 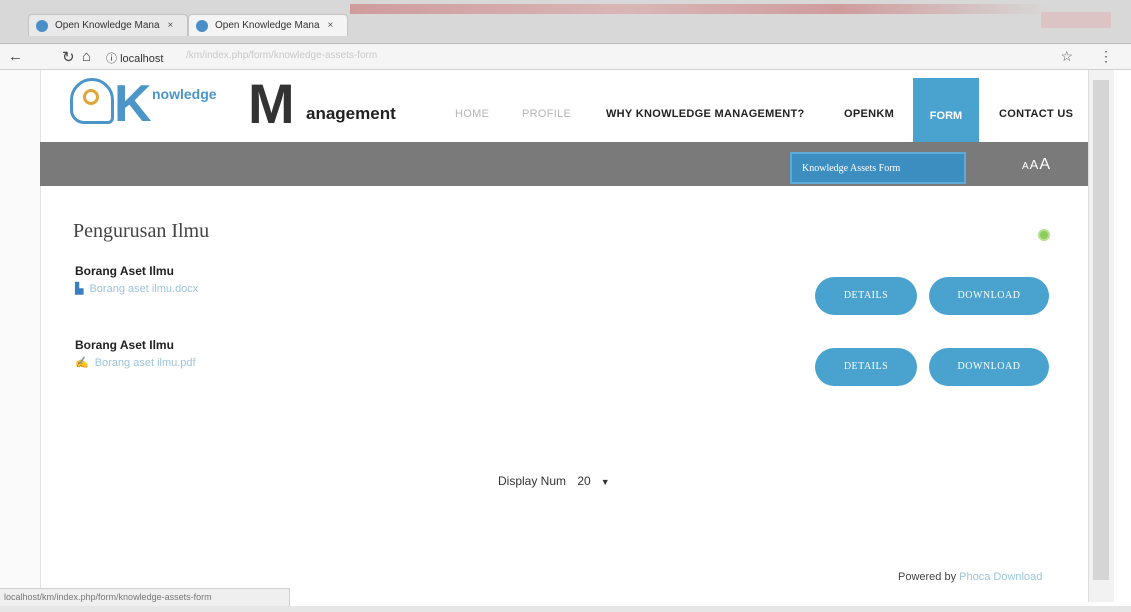 What do you see at coordinates (351, 113) in the screenshot?
I see `logo-management-word: anagement` at bounding box center [351, 113].